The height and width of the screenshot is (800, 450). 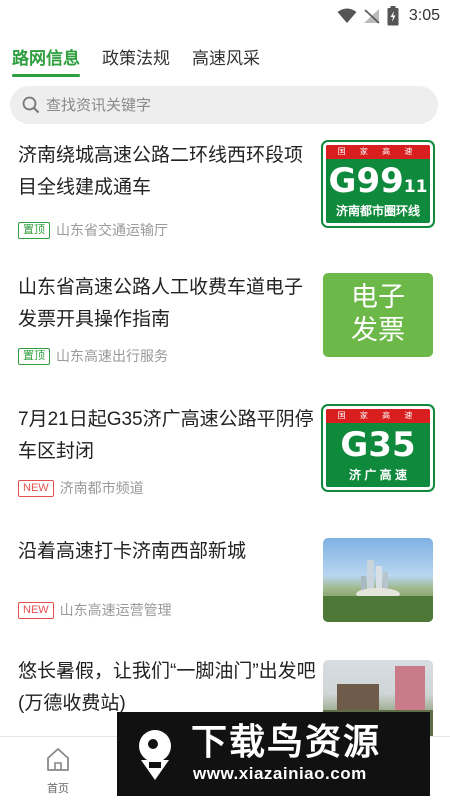 I want to click on highway-sign-thumbnail: 国 家 高 速 G35 济 广 高 速, so click(x=378, y=448).